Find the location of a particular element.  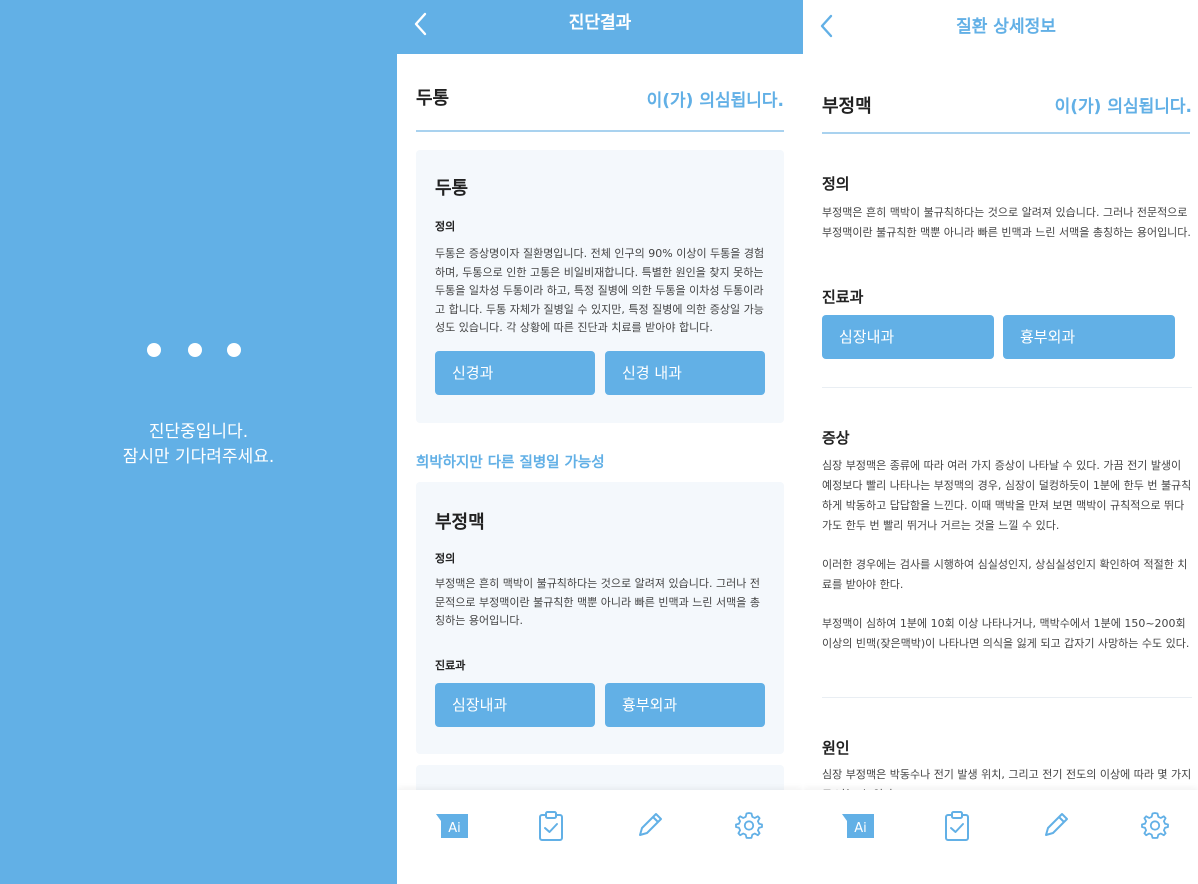

header-bar: 진단결과 is located at coordinates (600, 27).